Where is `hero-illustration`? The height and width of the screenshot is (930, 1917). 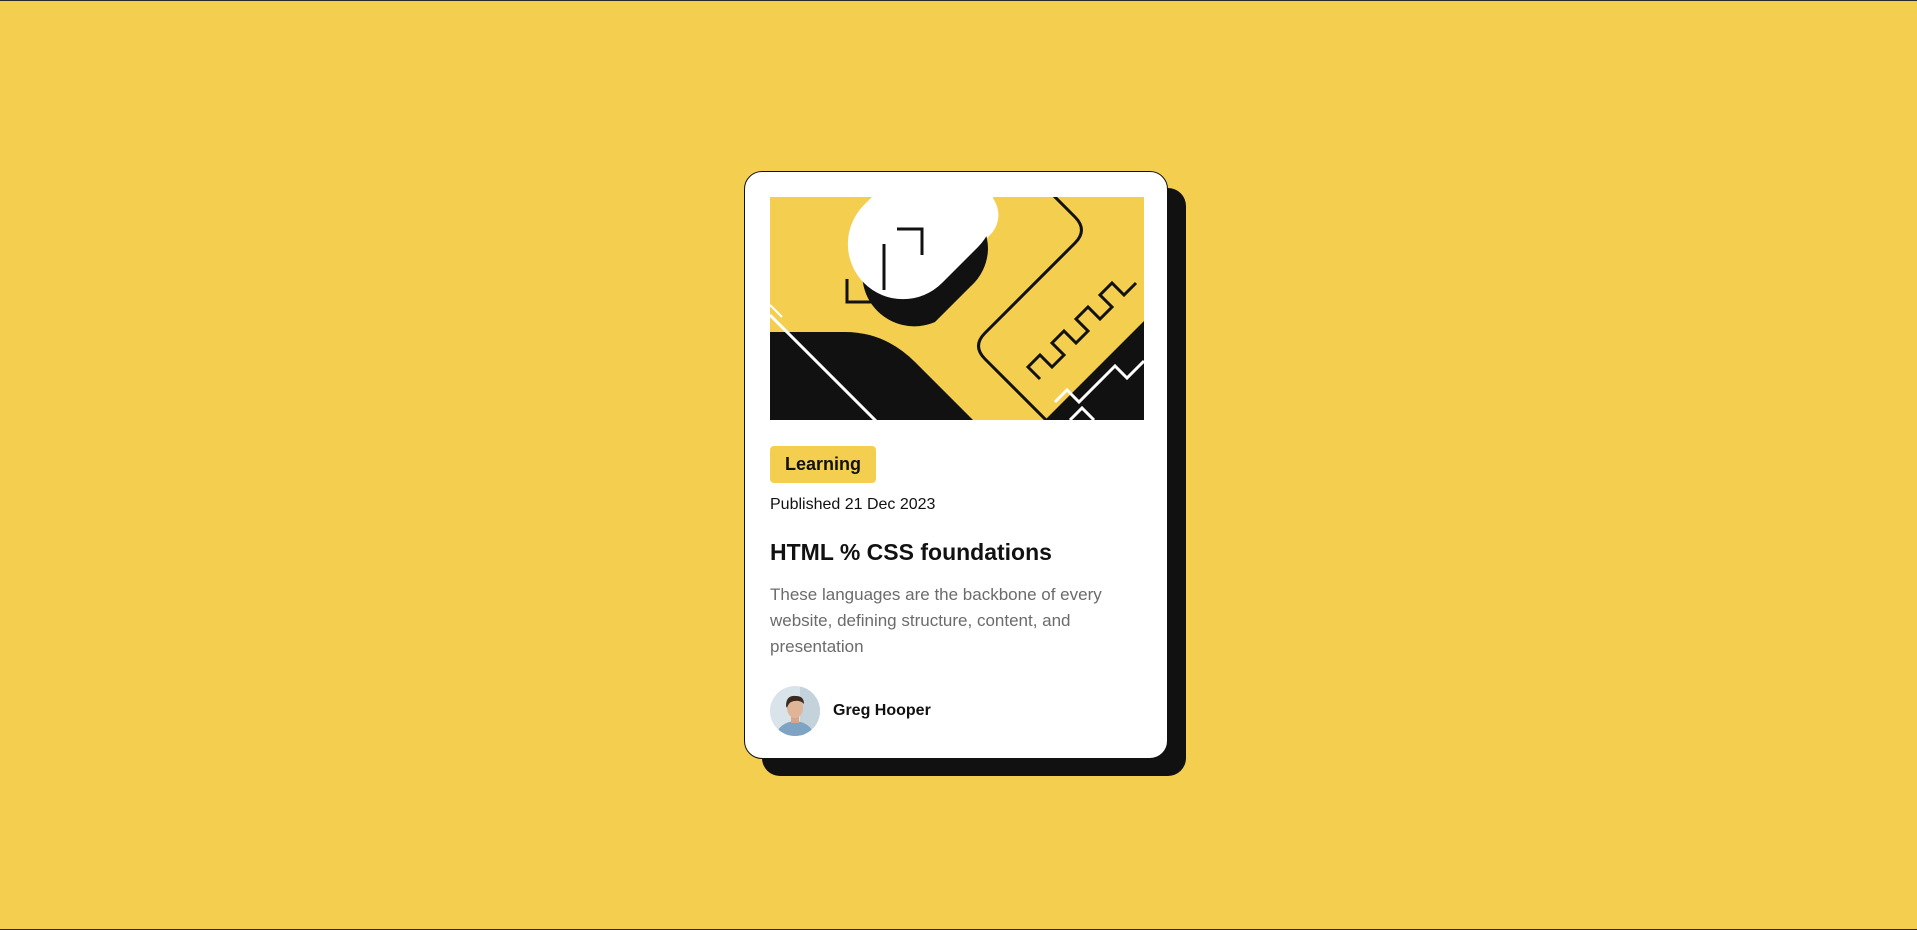 hero-illustration is located at coordinates (957, 308).